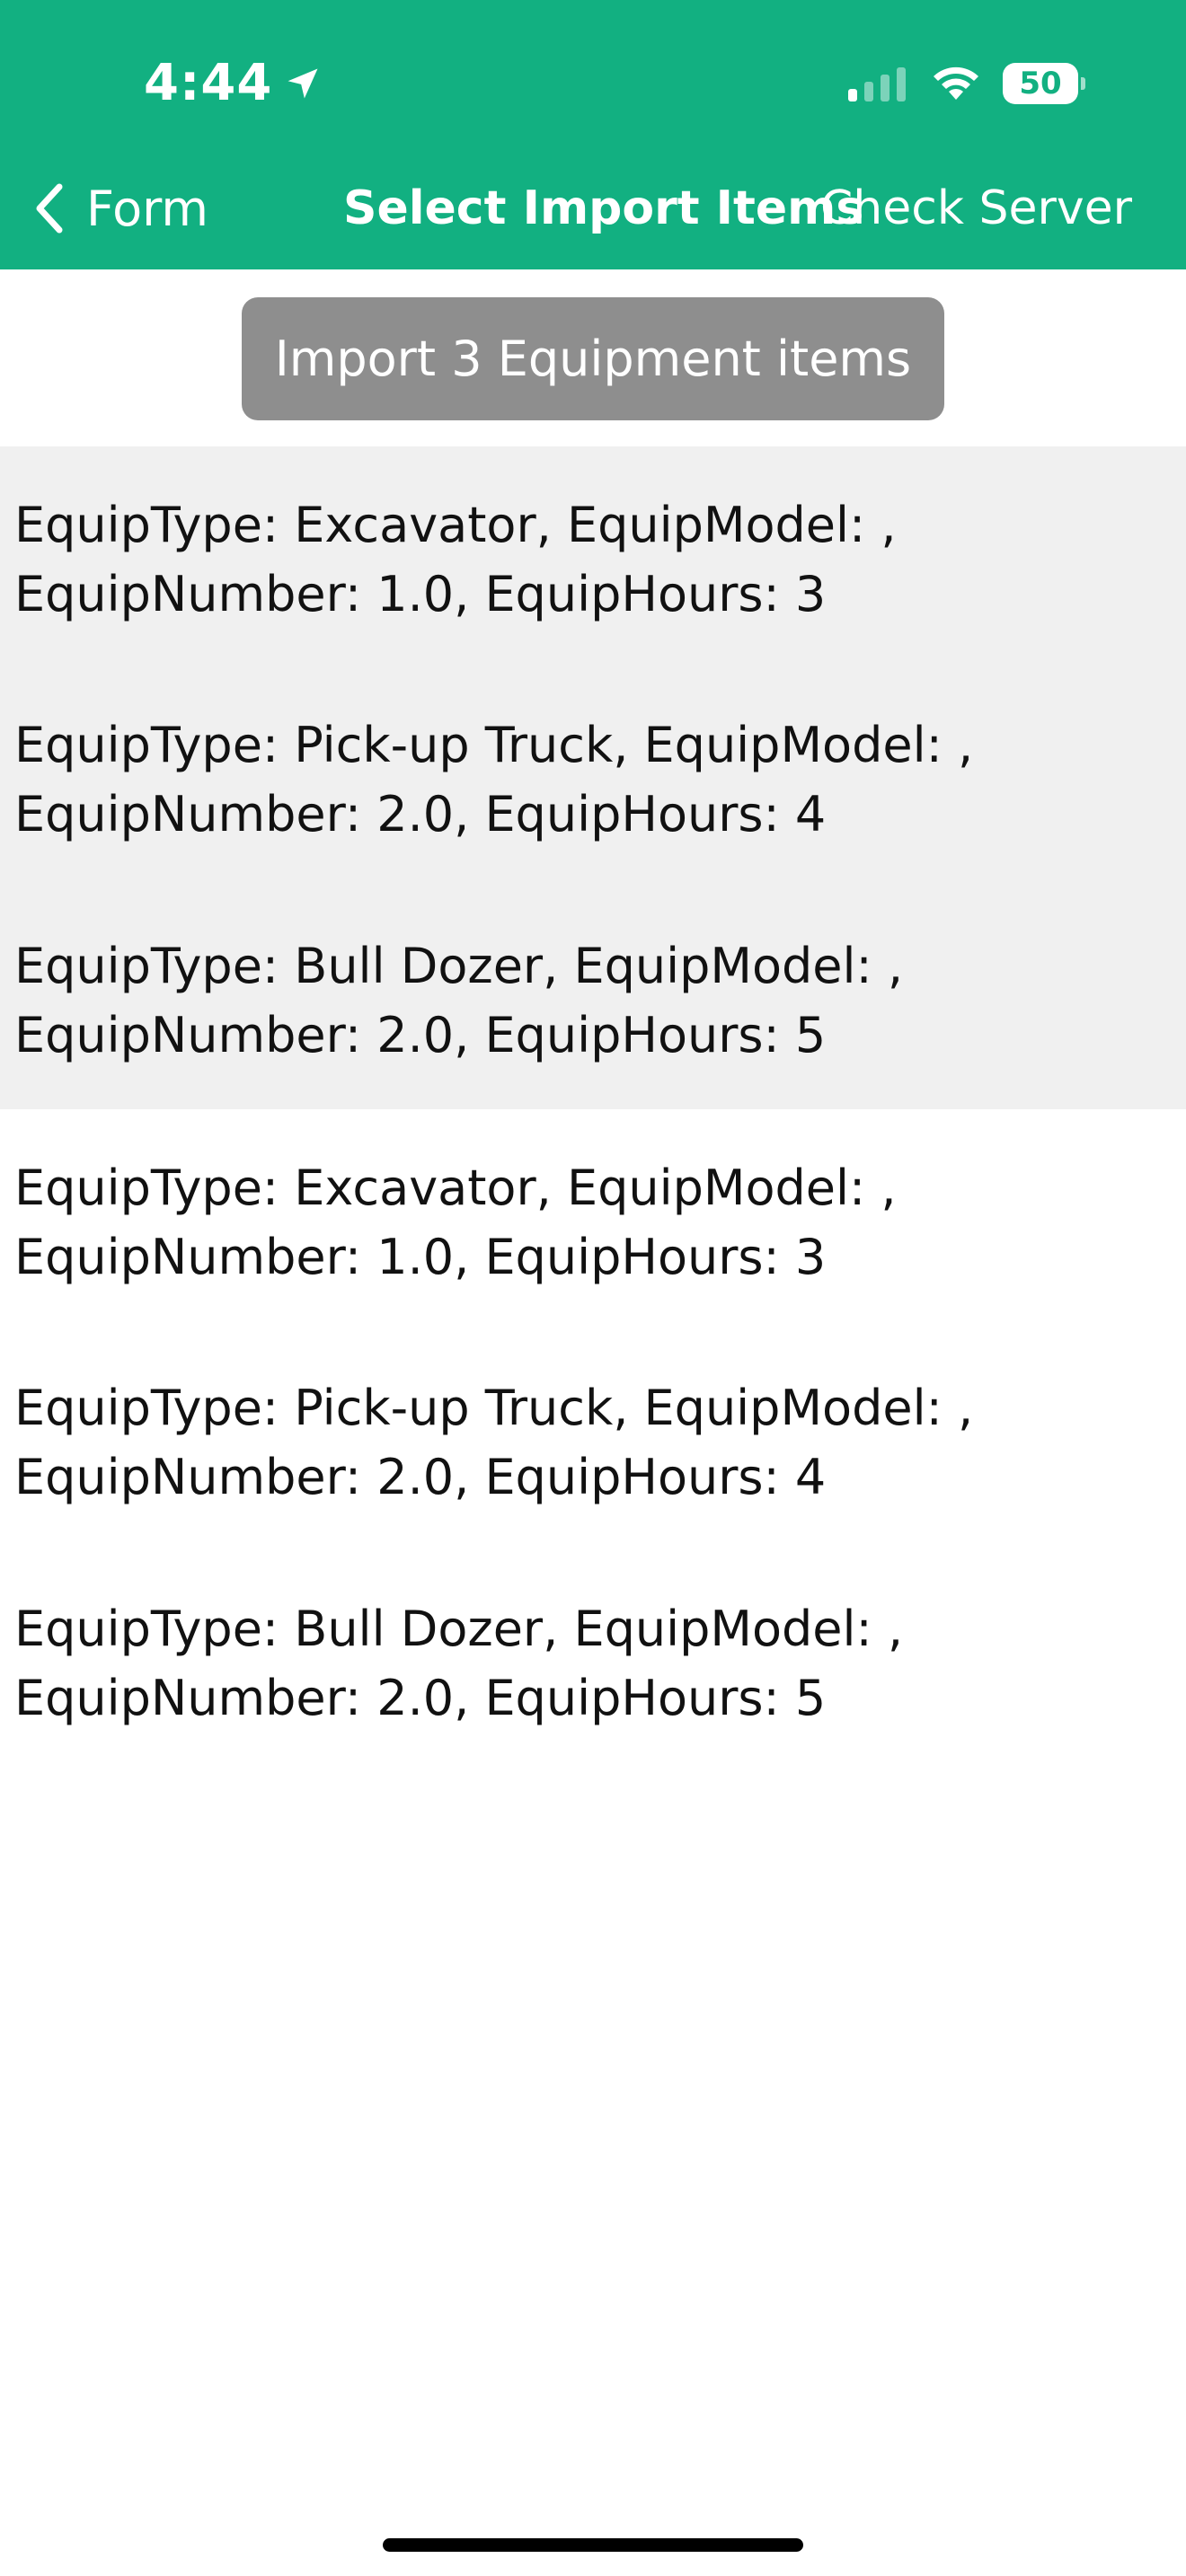  I want to click on status-time: 4:44, so click(234, 83).